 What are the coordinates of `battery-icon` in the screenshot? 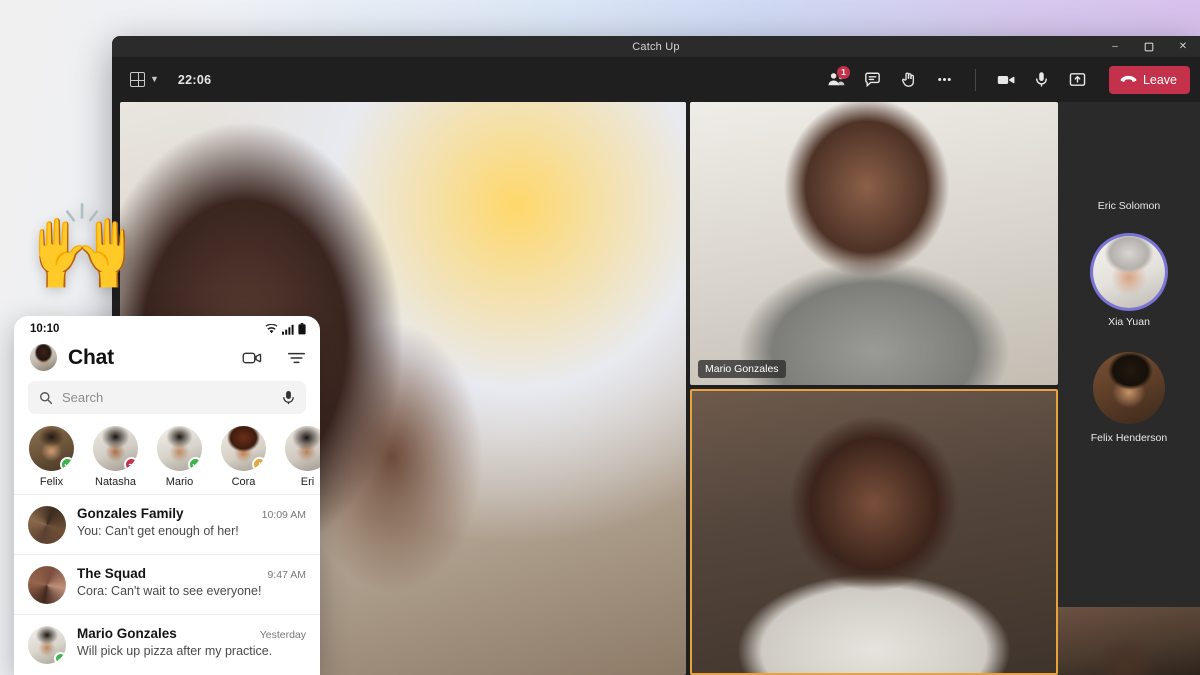 It's located at (302, 329).